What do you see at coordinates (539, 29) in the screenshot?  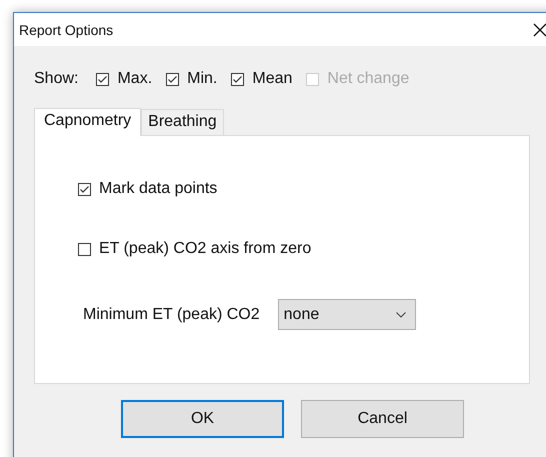 I see `close-icon` at bounding box center [539, 29].